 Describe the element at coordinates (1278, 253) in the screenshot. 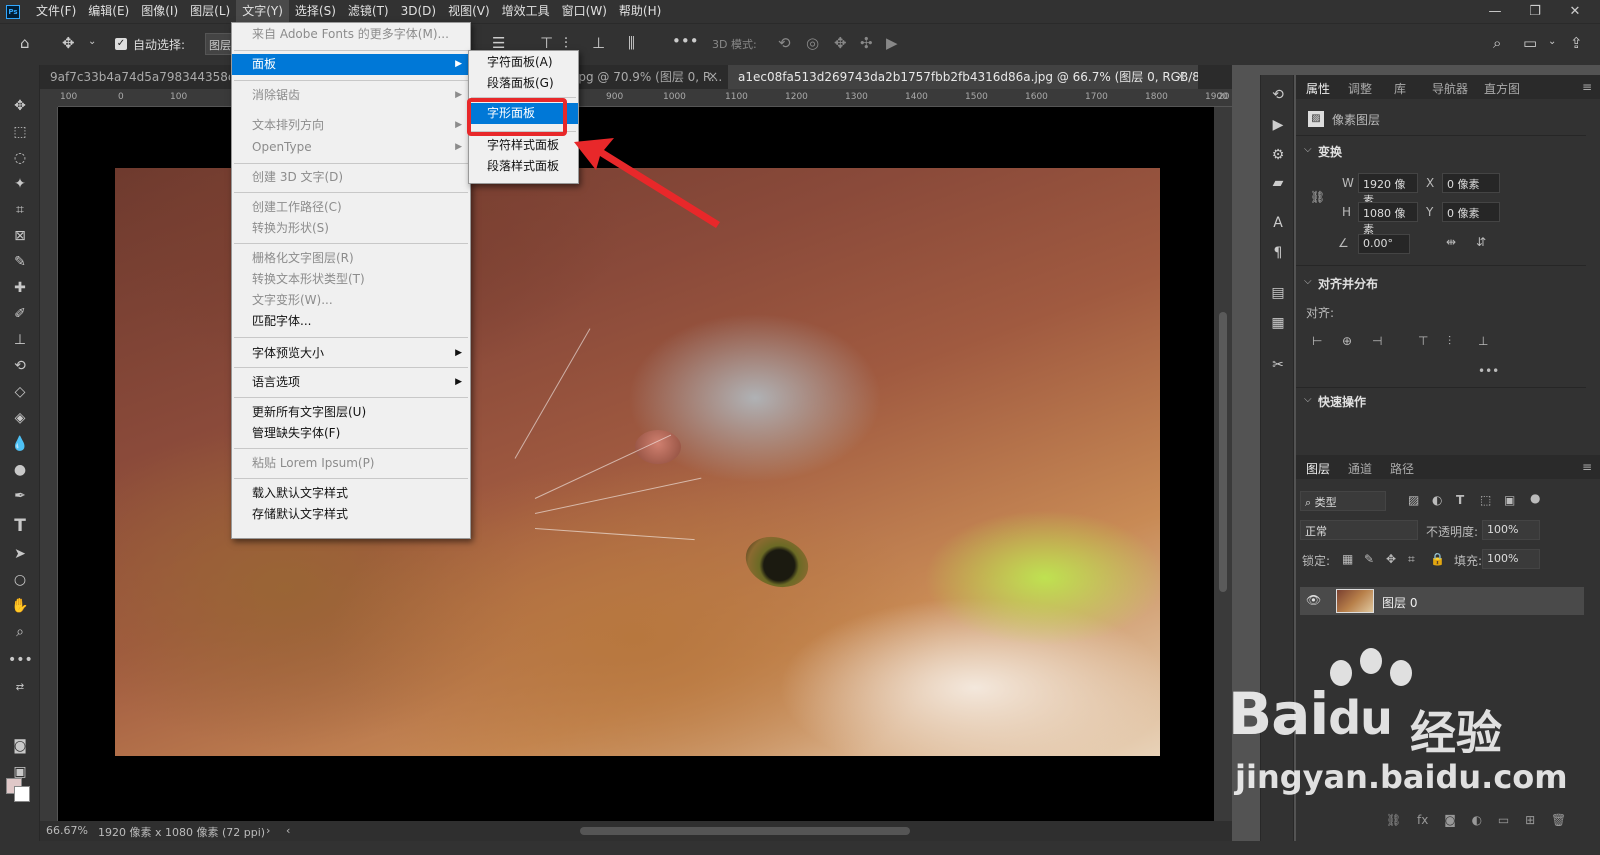

I see `paragraph-icon: ¶` at that location.